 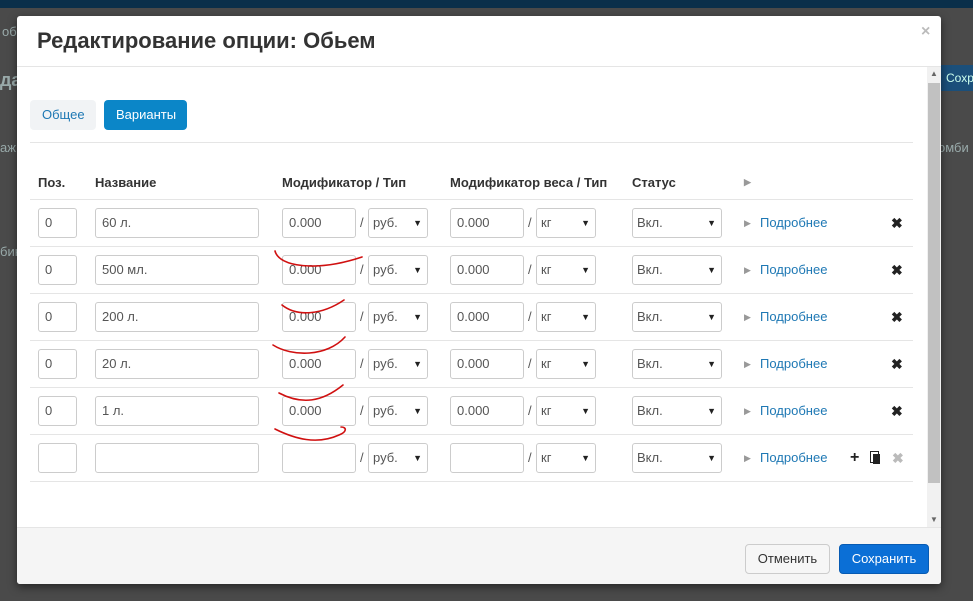 I want to click on tabs-divider, so click(x=471, y=142).